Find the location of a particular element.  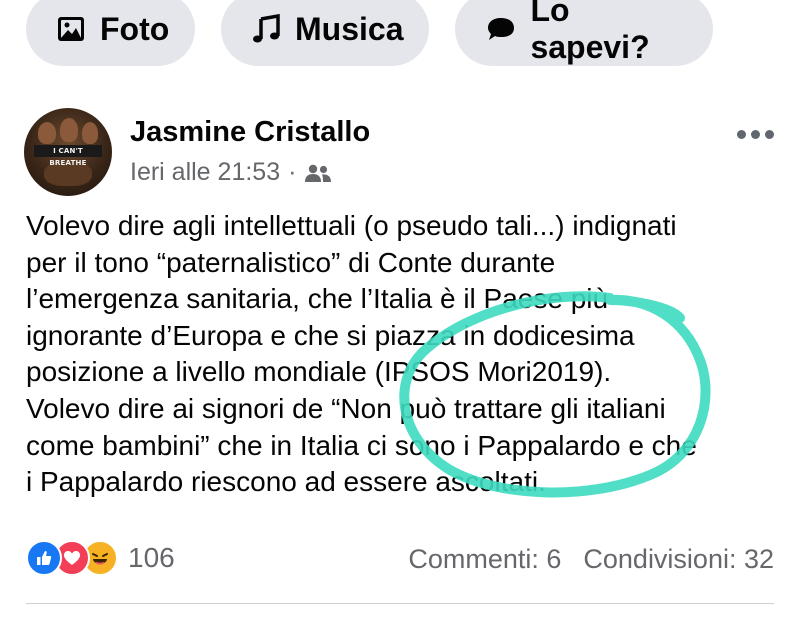

author-avatar: I CAN'T BREATHE is located at coordinates (68, 152).